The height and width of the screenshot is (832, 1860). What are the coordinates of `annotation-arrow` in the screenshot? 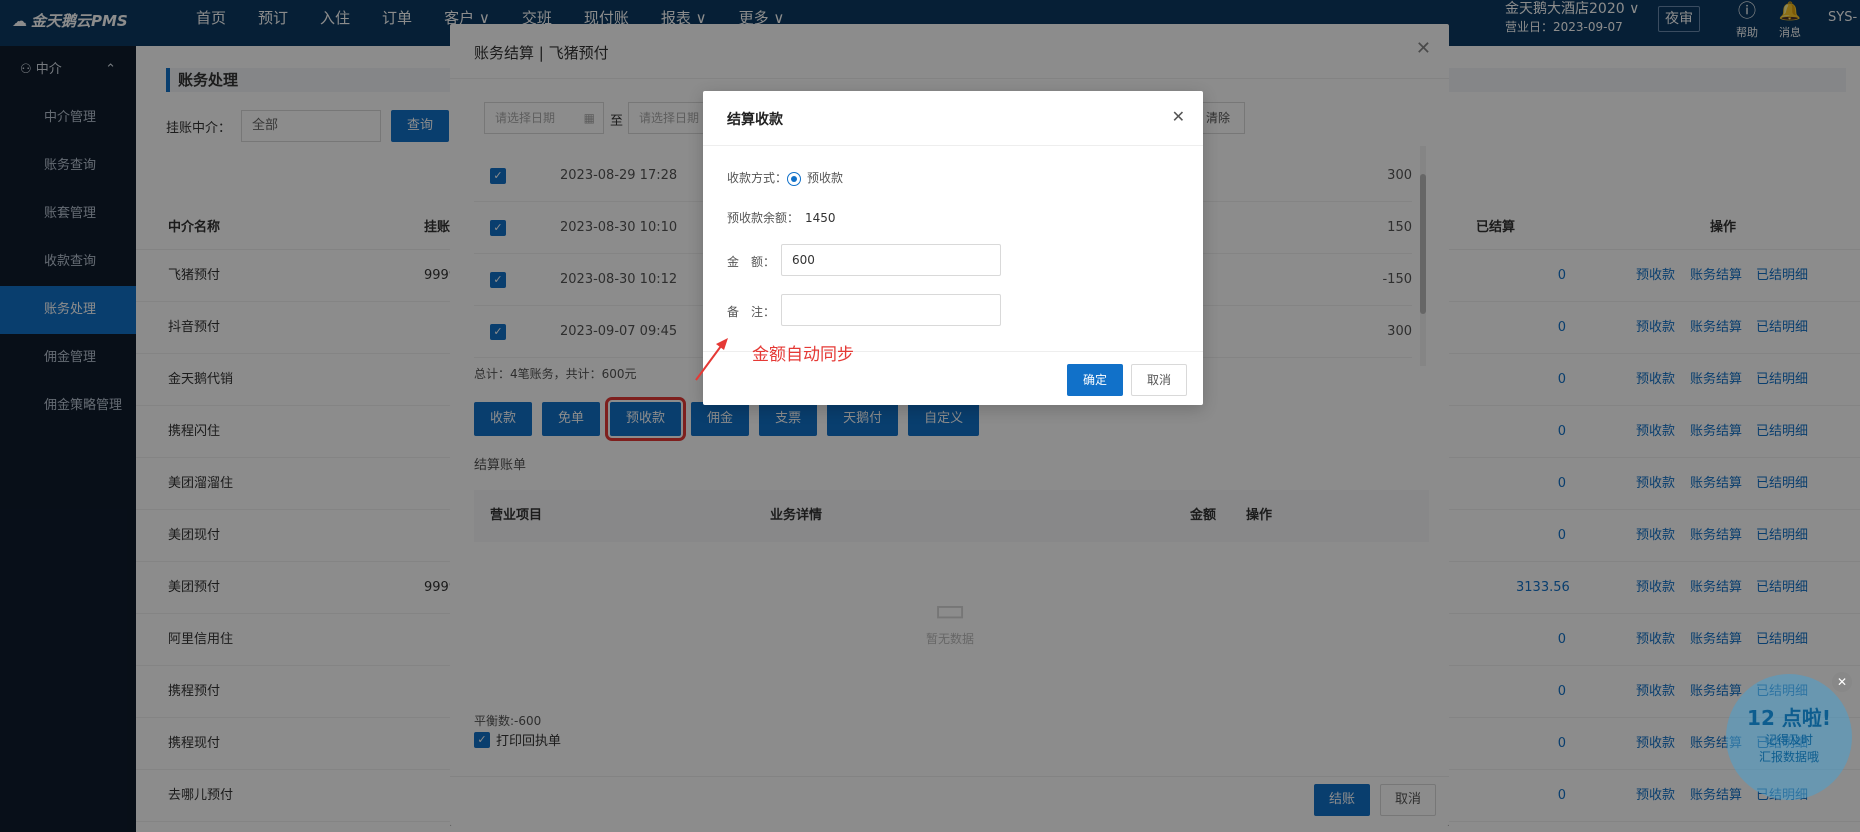 It's located at (711, 359).